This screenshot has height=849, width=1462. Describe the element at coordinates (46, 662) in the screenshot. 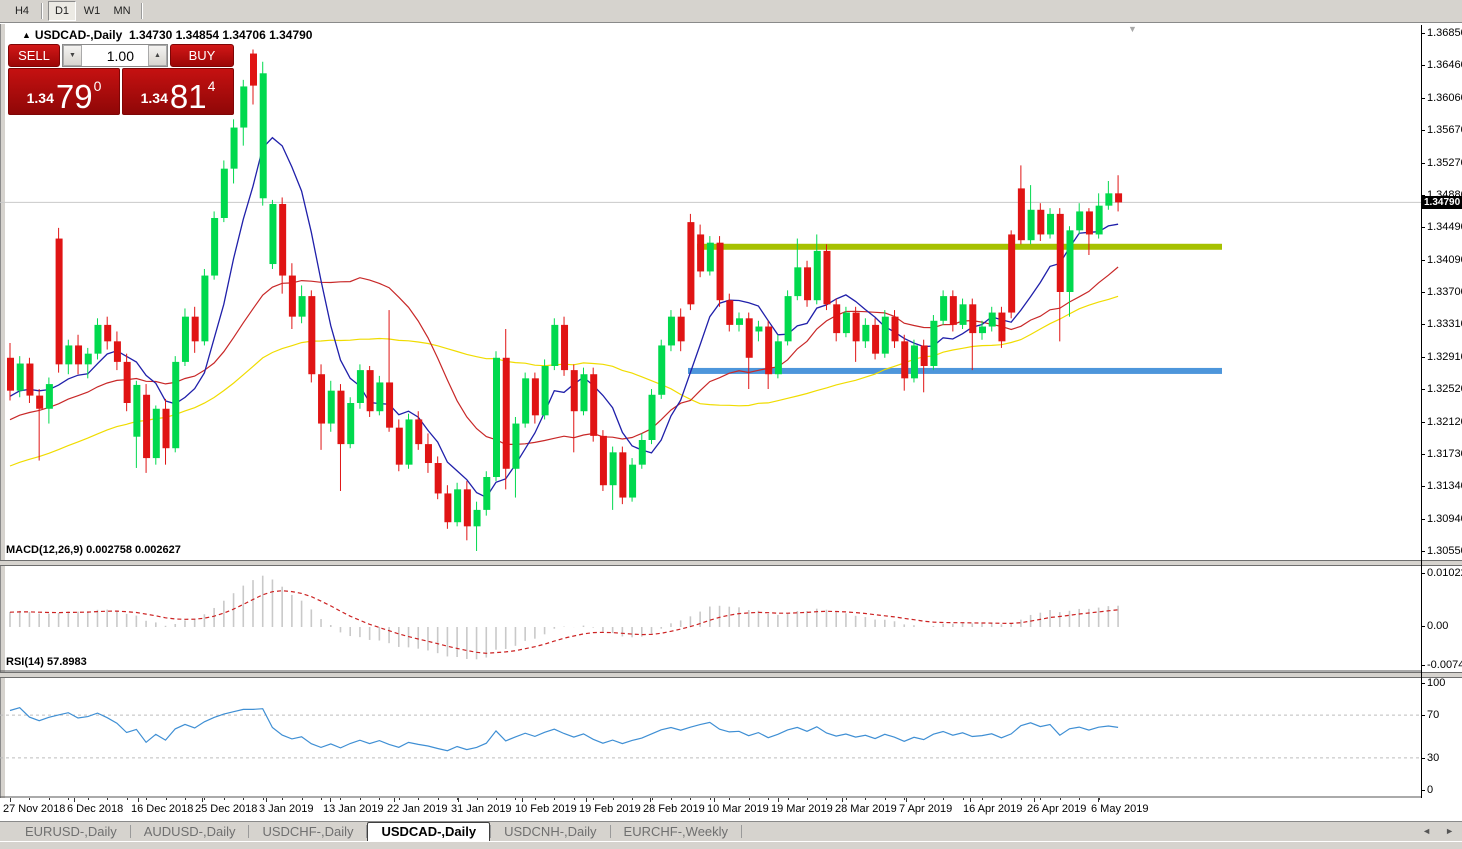

I see `rsi-label: RSI(14) 57.8983` at that location.